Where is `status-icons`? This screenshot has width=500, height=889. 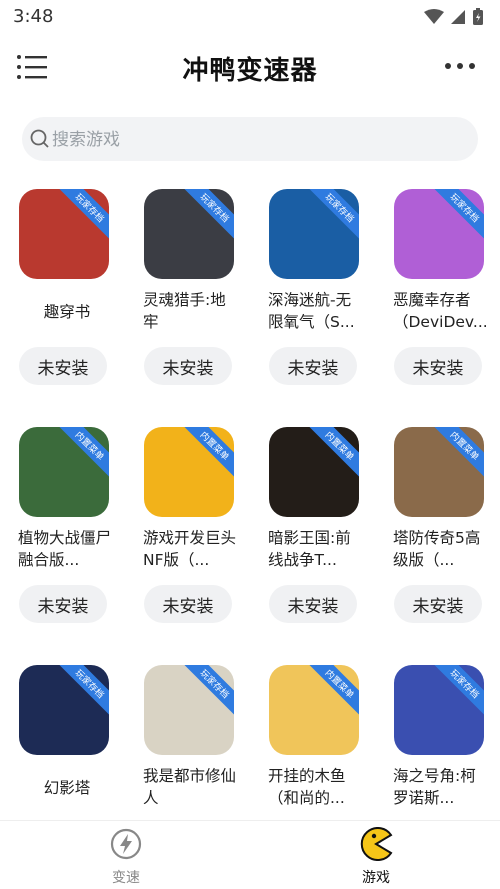 status-icons is located at coordinates (454, 17).